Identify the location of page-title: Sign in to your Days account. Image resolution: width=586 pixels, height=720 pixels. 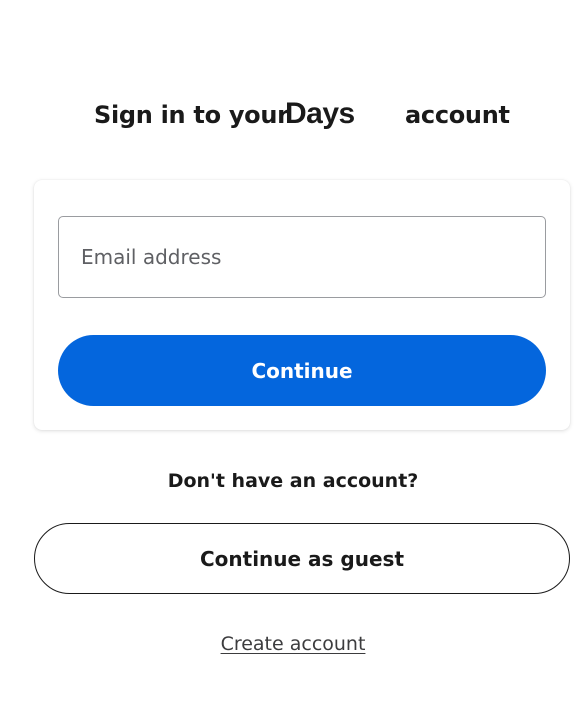
(293, 118).